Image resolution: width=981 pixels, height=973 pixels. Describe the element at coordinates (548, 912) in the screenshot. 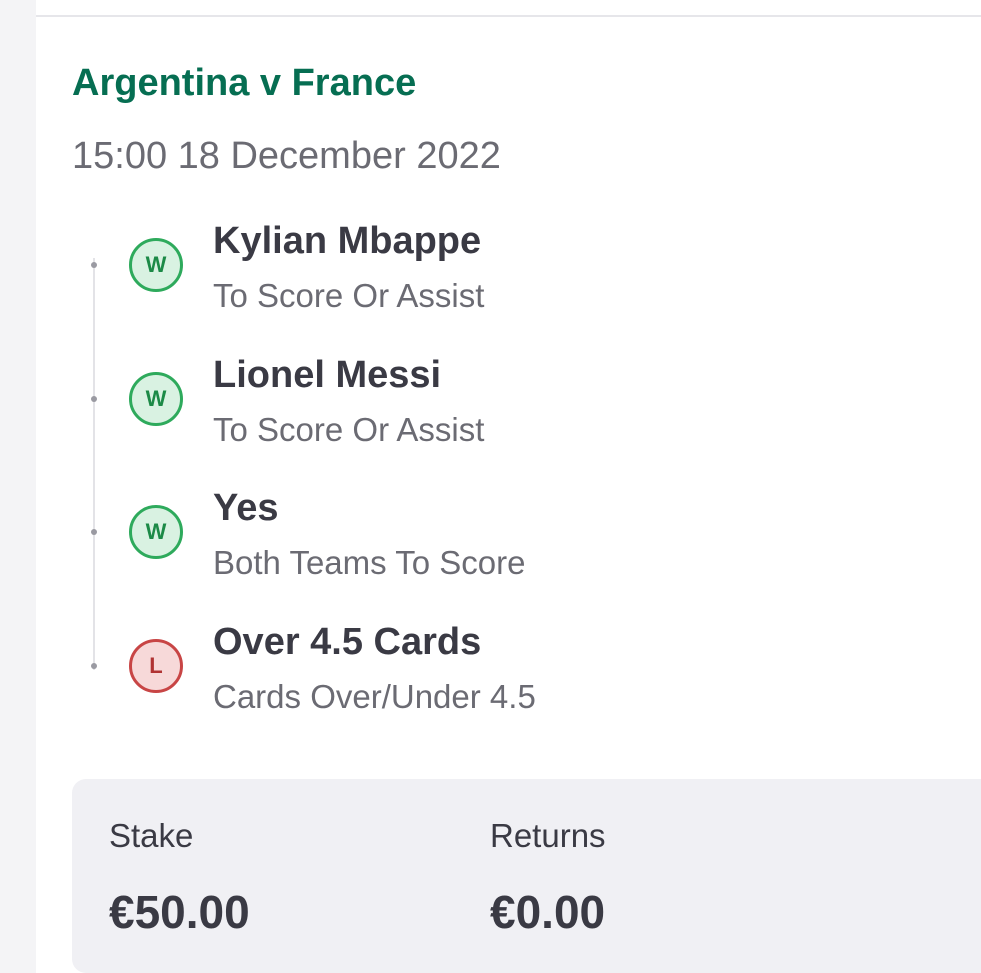

I see `returns-value: €0.00` at that location.